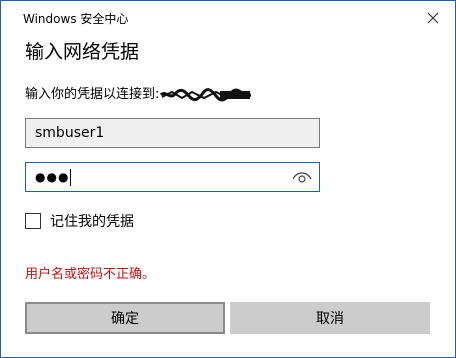  I want to click on remember-label: 记住我的凭据, so click(92, 221).